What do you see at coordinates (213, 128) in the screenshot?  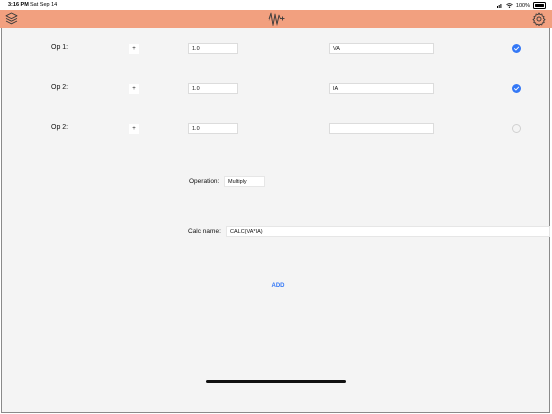 I see `operand-3-coefficient-input: 1.0` at bounding box center [213, 128].